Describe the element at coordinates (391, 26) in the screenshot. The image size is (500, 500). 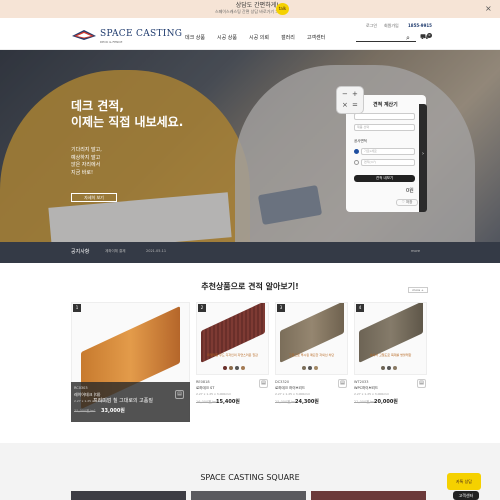
I see `join-link: 회원가입` at that location.